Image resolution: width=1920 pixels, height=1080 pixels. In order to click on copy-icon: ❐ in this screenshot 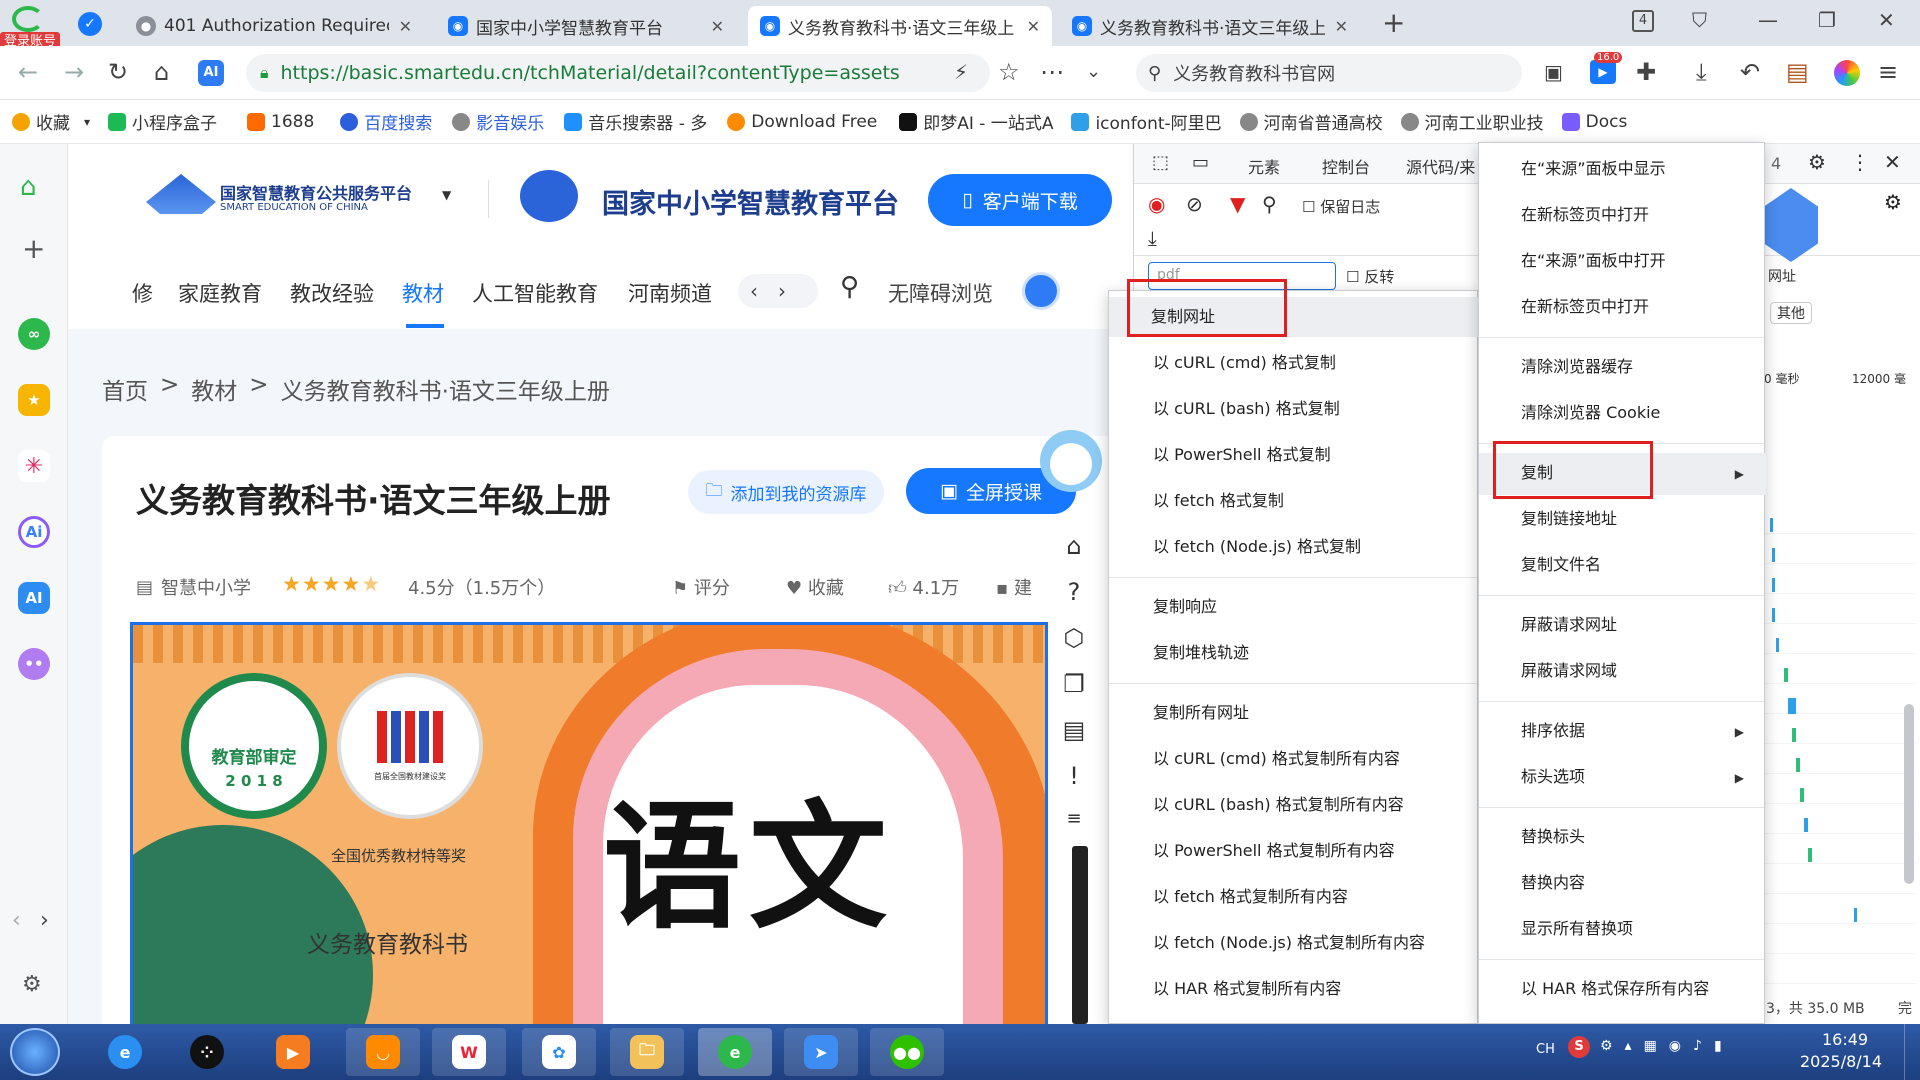, I will do `click(1074, 684)`.